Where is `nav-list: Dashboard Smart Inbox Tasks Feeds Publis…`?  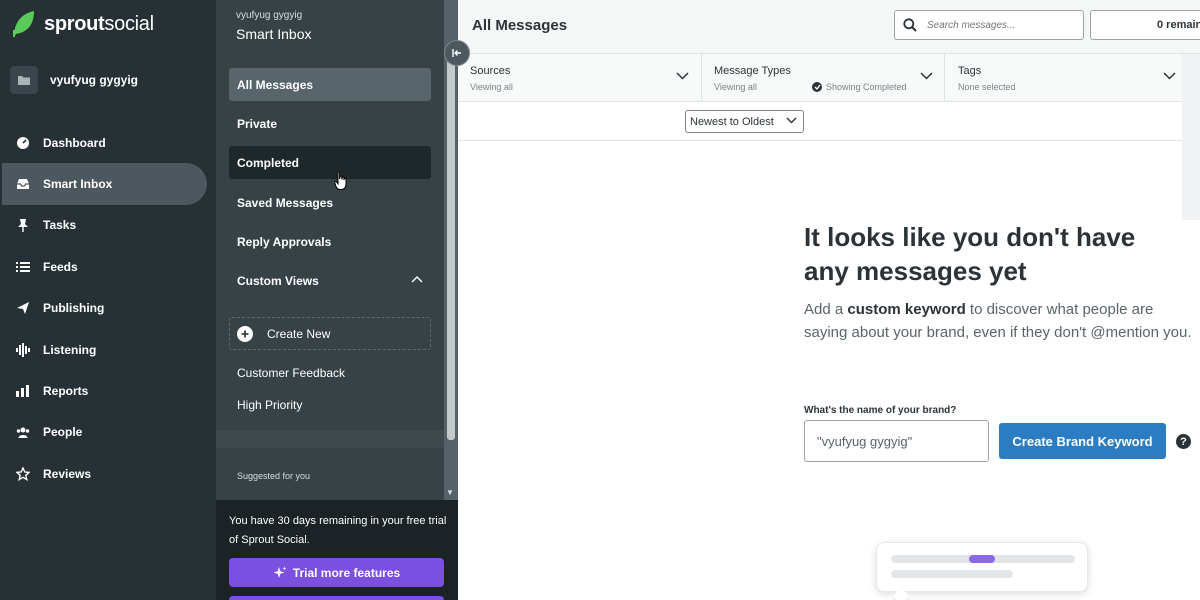
nav-list: Dashboard Smart Inbox Tasks Feeds Publis… is located at coordinates (108, 308).